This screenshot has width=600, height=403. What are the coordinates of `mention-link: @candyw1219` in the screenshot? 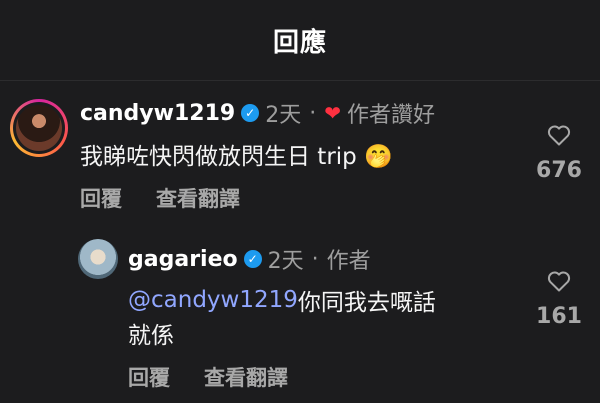 It's located at (213, 300).